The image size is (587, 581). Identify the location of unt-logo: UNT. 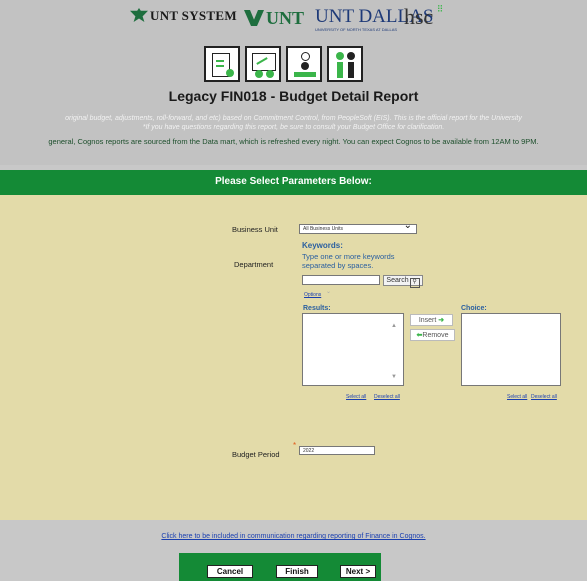
(274, 18).